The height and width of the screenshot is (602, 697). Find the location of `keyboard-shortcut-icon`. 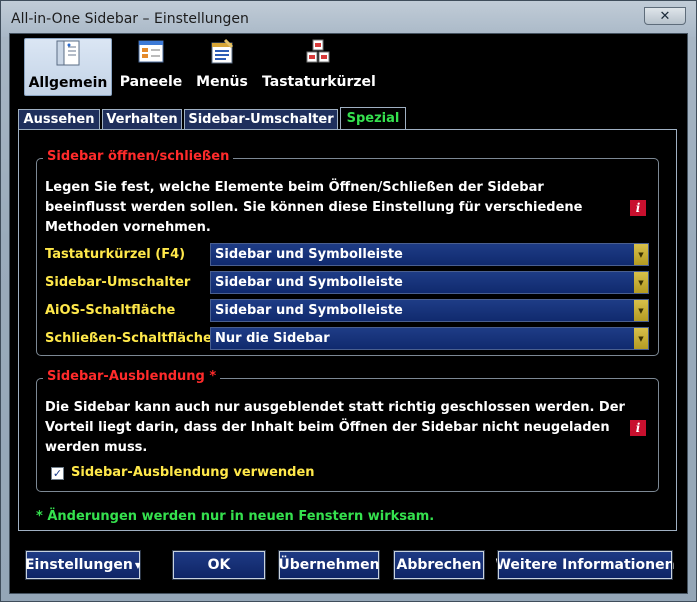

keyboard-shortcut-icon is located at coordinates (318, 51).